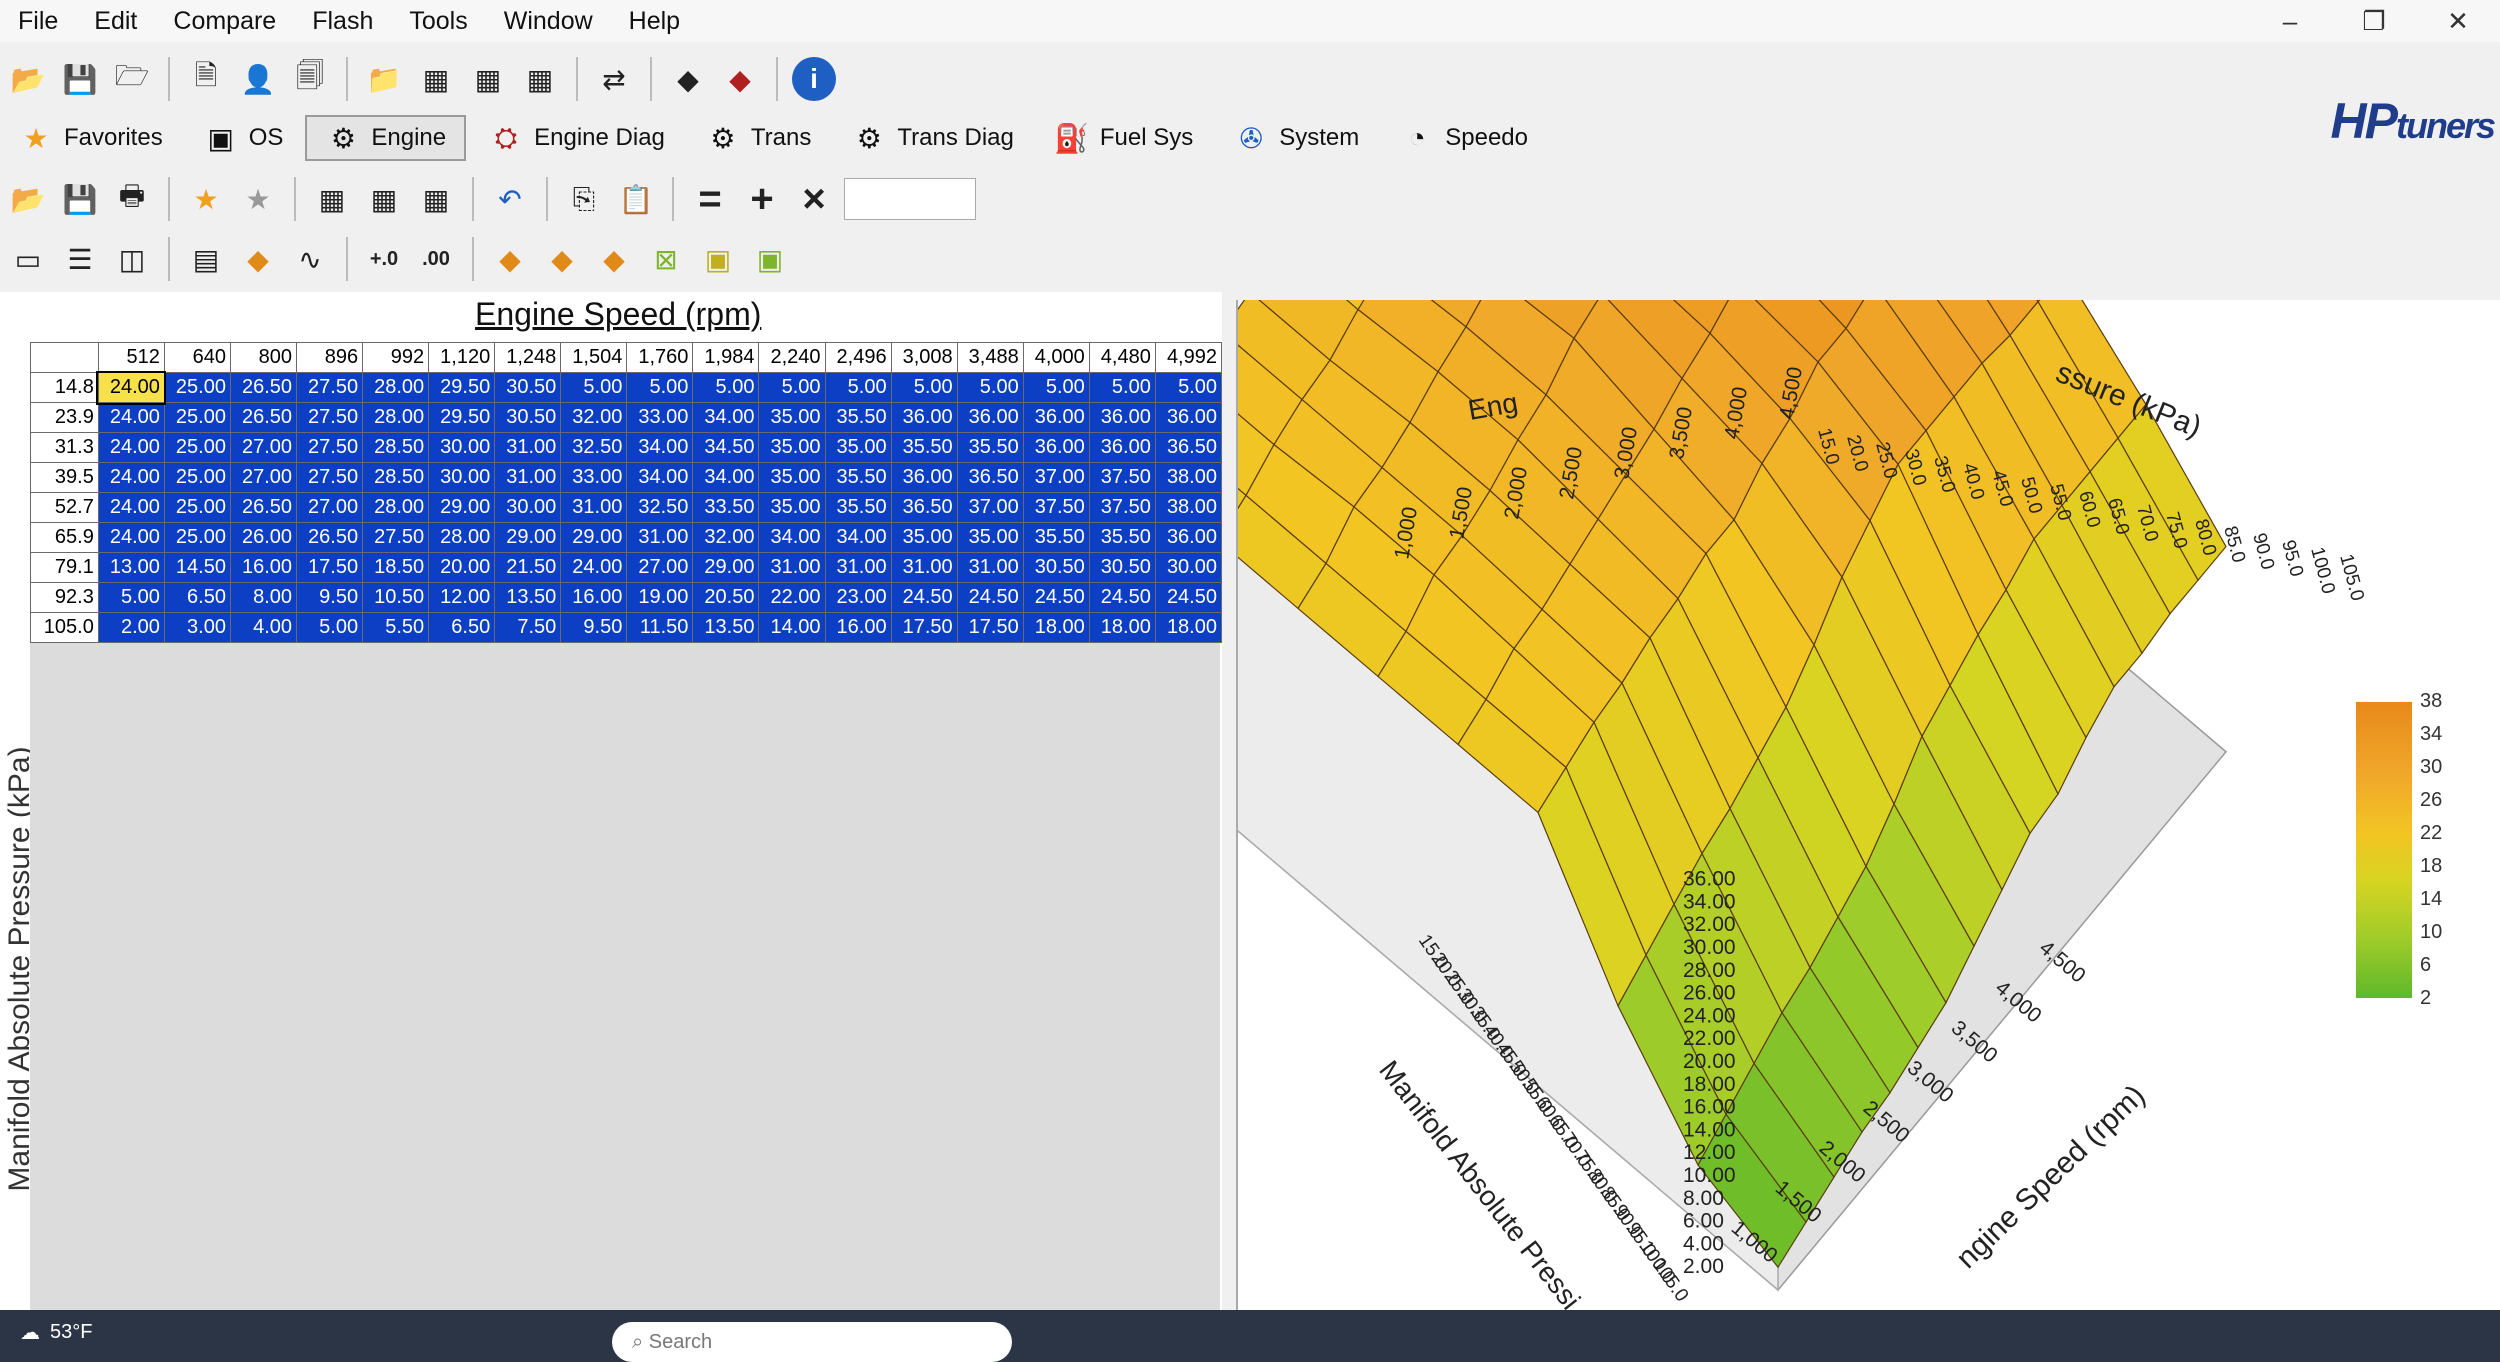 The width and height of the screenshot is (2500, 1362). Describe the element at coordinates (206, 79) in the screenshot. I see `file-info-icon: 🗎` at that location.